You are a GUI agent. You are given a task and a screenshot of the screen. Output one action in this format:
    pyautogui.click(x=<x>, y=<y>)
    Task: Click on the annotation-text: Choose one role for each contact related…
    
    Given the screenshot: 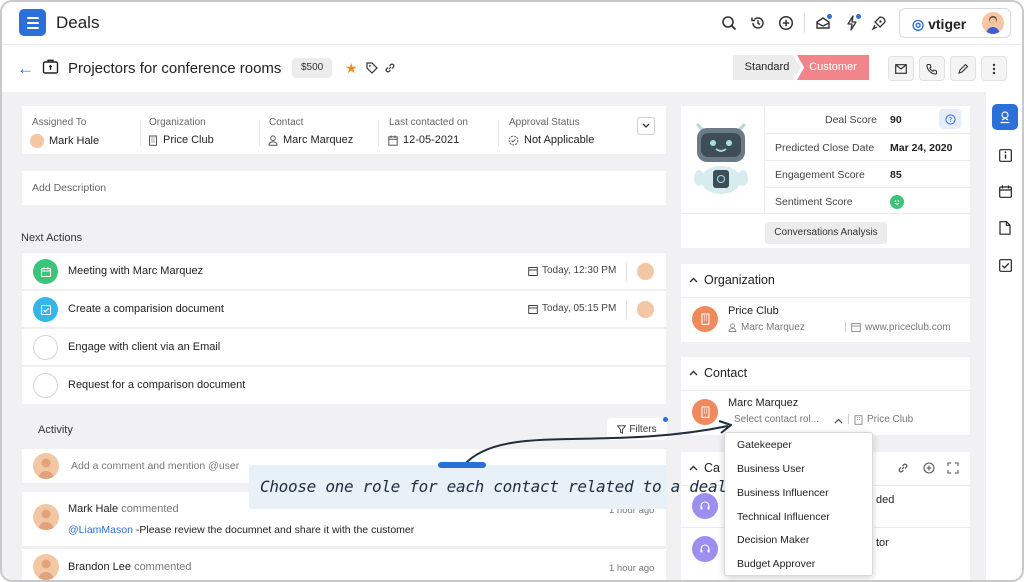 What is the action you would take?
    pyautogui.click(x=493, y=486)
    